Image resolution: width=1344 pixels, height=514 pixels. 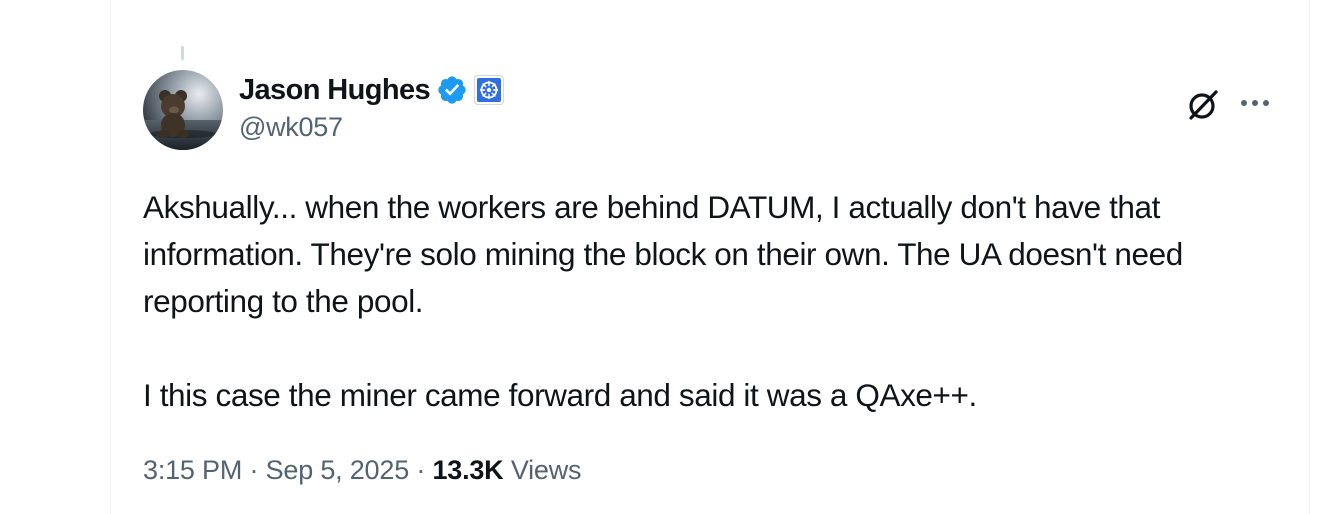 I want to click on author-name-row: Jason Hughes, so click(x=372, y=90).